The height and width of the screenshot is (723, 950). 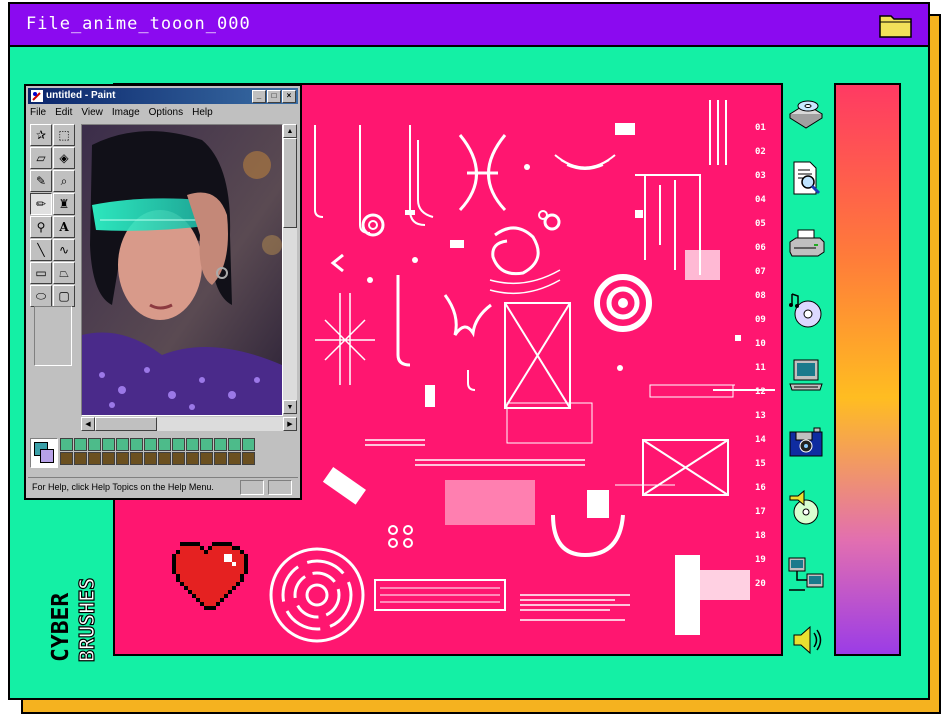 What do you see at coordinates (760, 560) in the screenshot?
I see `ruler-number: 19` at bounding box center [760, 560].